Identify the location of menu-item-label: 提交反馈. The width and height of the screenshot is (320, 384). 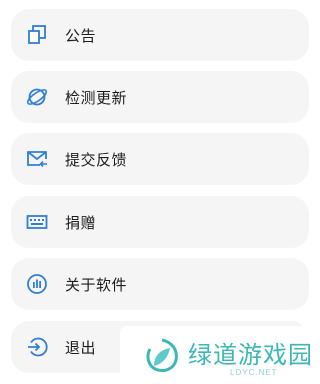
(96, 159).